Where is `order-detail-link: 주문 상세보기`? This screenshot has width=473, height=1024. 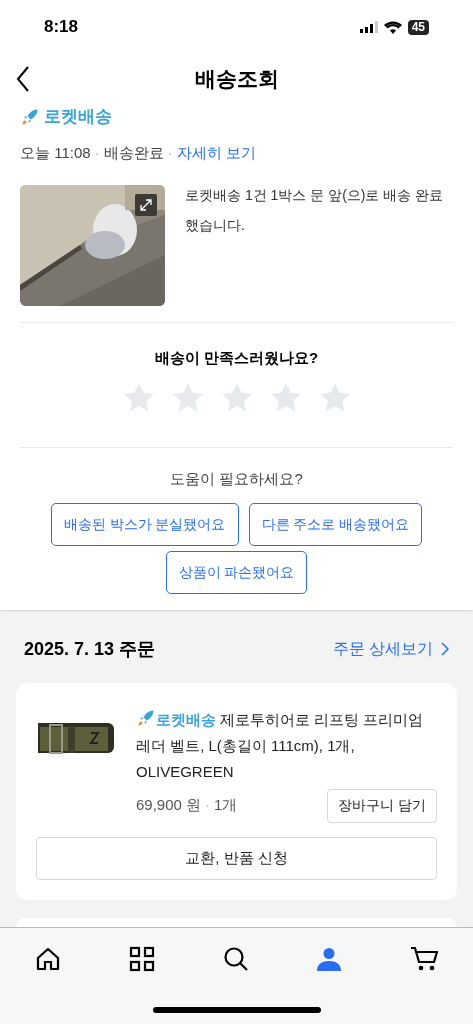
order-detail-link: 주문 상세보기 is located at coordinates (390, 649).